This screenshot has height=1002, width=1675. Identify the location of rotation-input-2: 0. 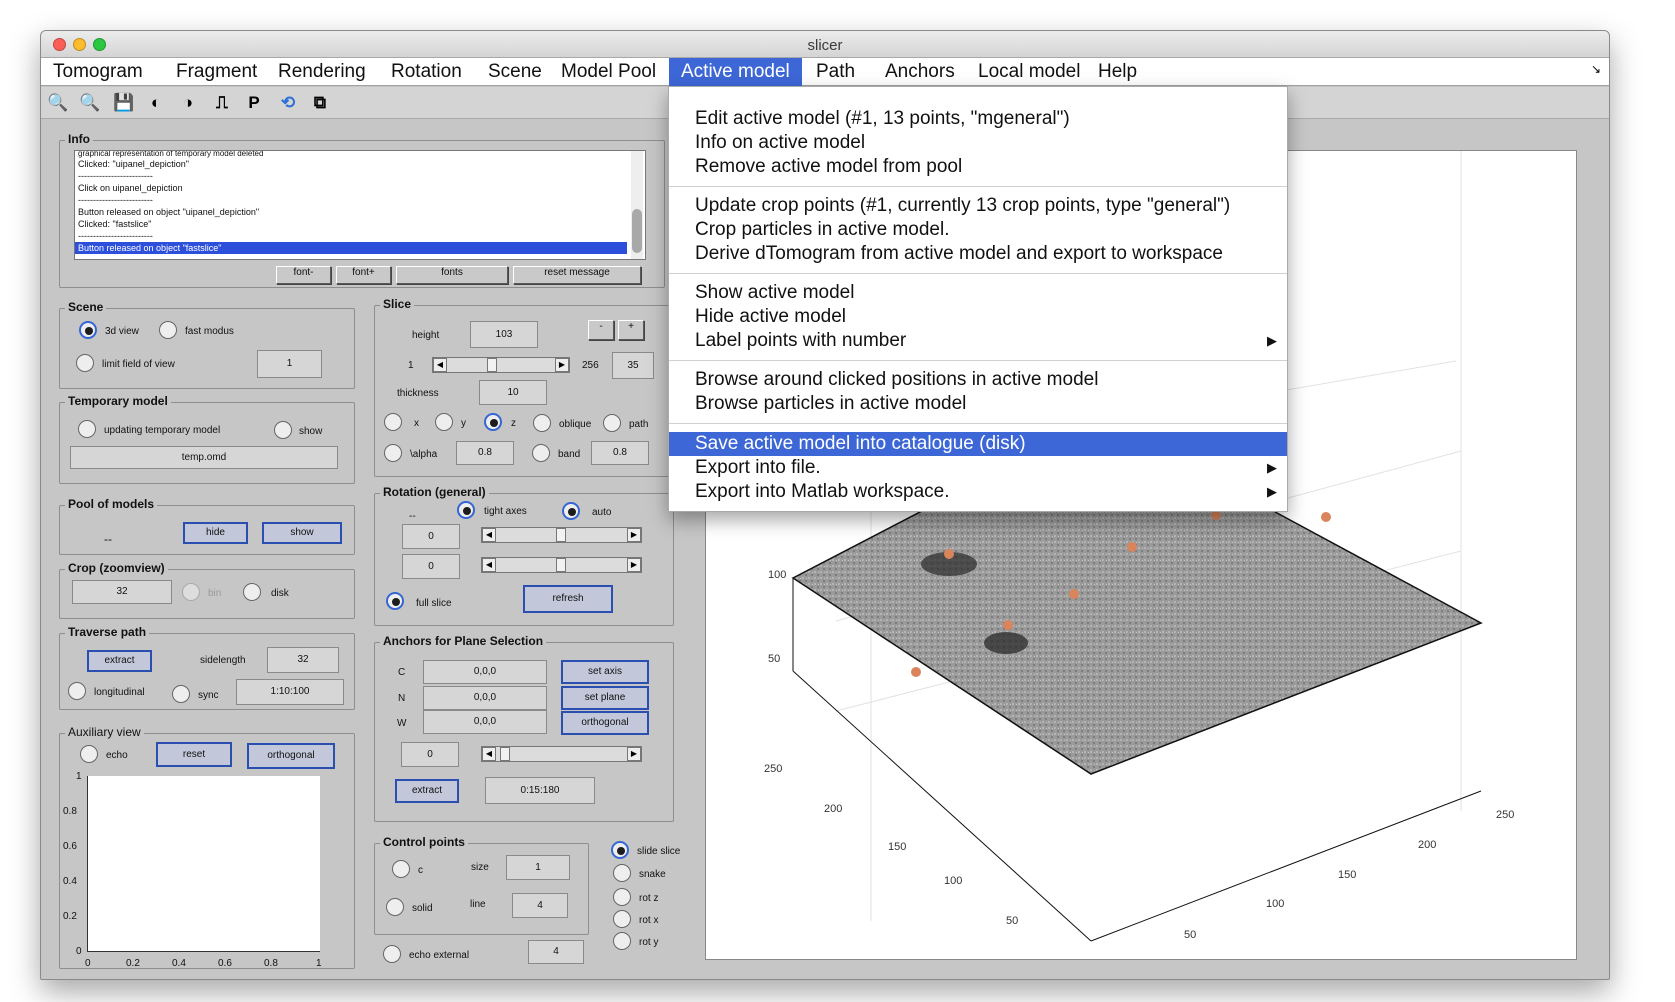
(431, 566).